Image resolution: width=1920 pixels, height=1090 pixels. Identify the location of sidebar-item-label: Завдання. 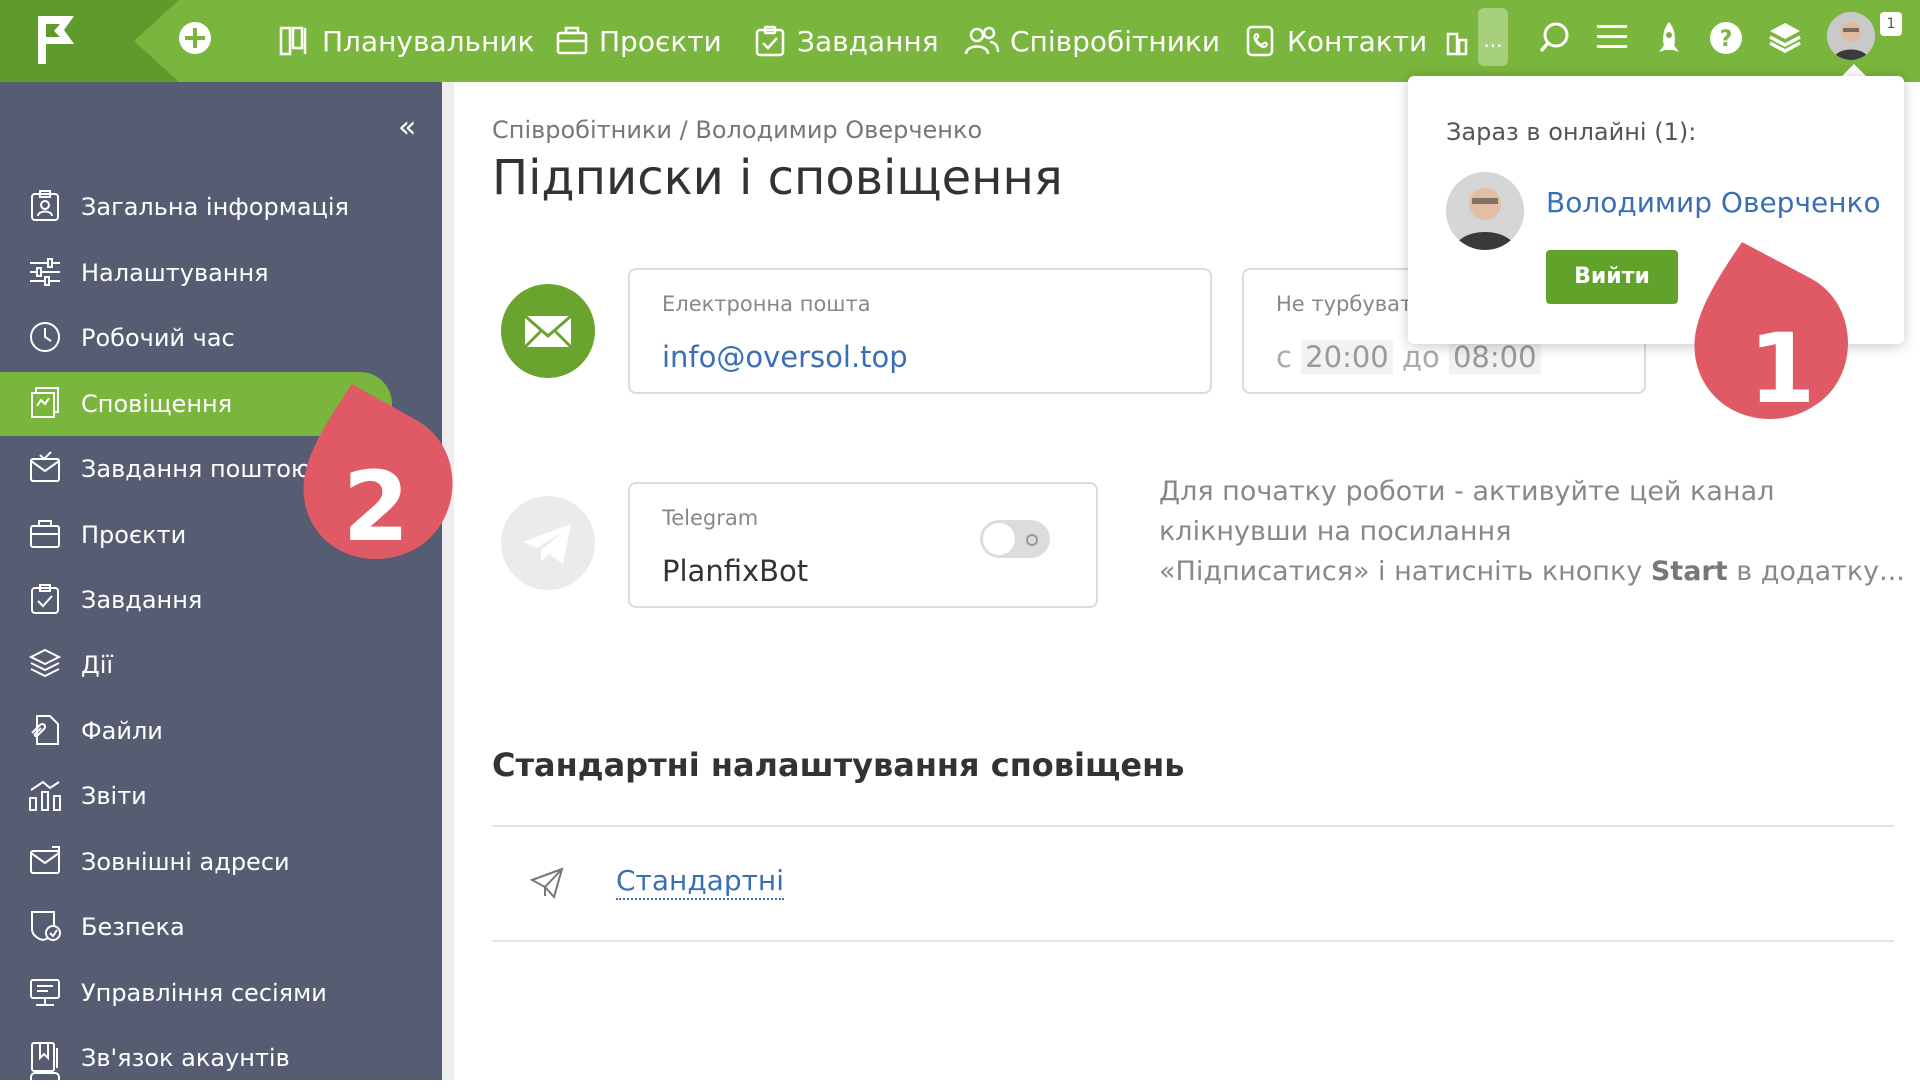
(142, 600).